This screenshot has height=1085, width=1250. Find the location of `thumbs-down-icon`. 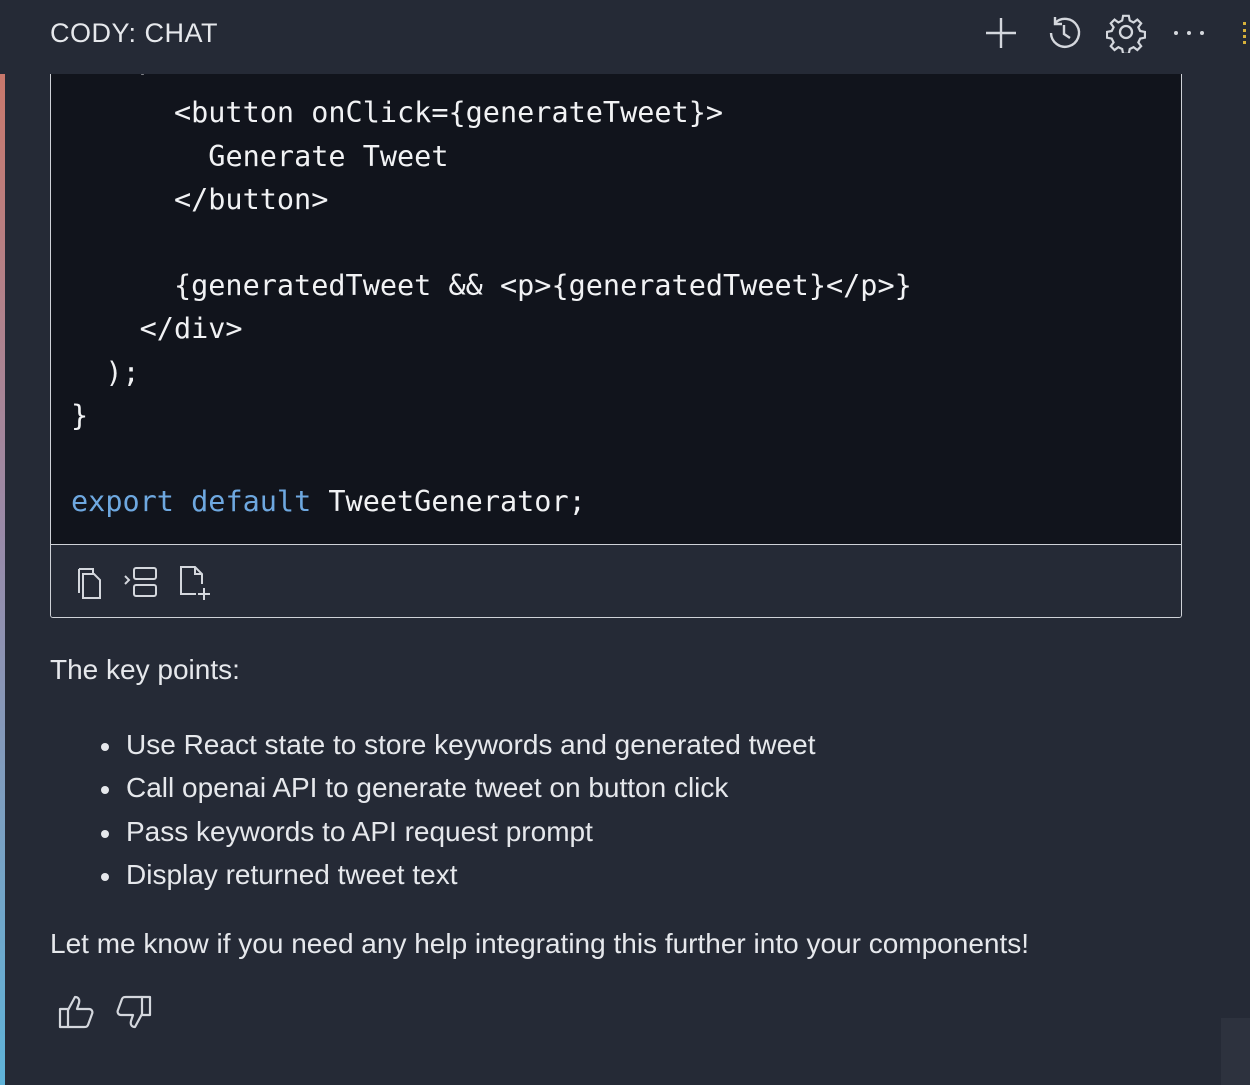

thumbs-down-icon is located at coordinates (134, 1012).